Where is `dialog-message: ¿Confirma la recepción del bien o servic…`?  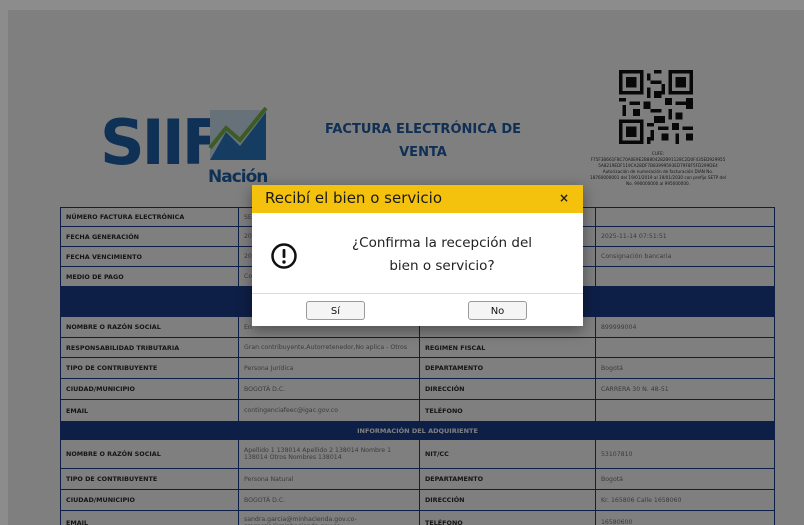
dialog-message: ¿Confirma la recepción del bien o servic… is located at coordinates (442, 255).